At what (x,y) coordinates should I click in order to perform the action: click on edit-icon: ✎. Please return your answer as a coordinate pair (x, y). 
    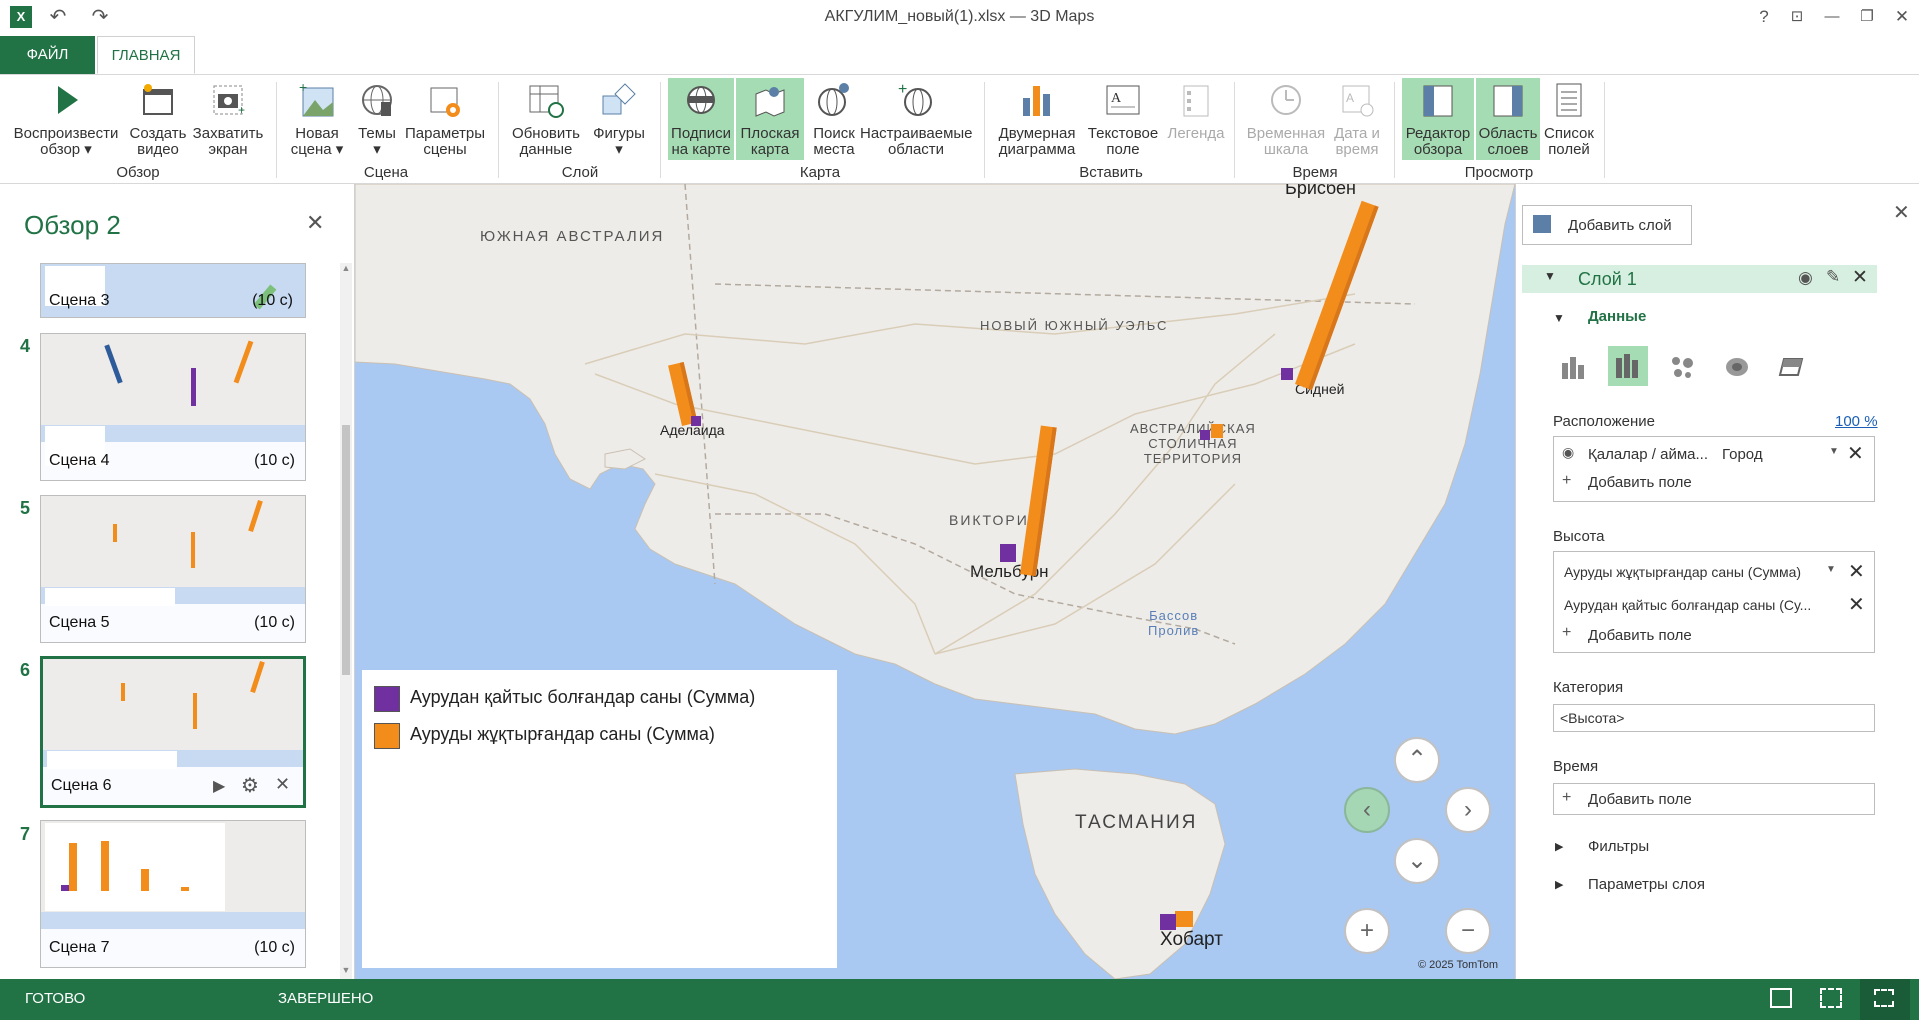
    Looking at the image, I should click on (1833, 277).